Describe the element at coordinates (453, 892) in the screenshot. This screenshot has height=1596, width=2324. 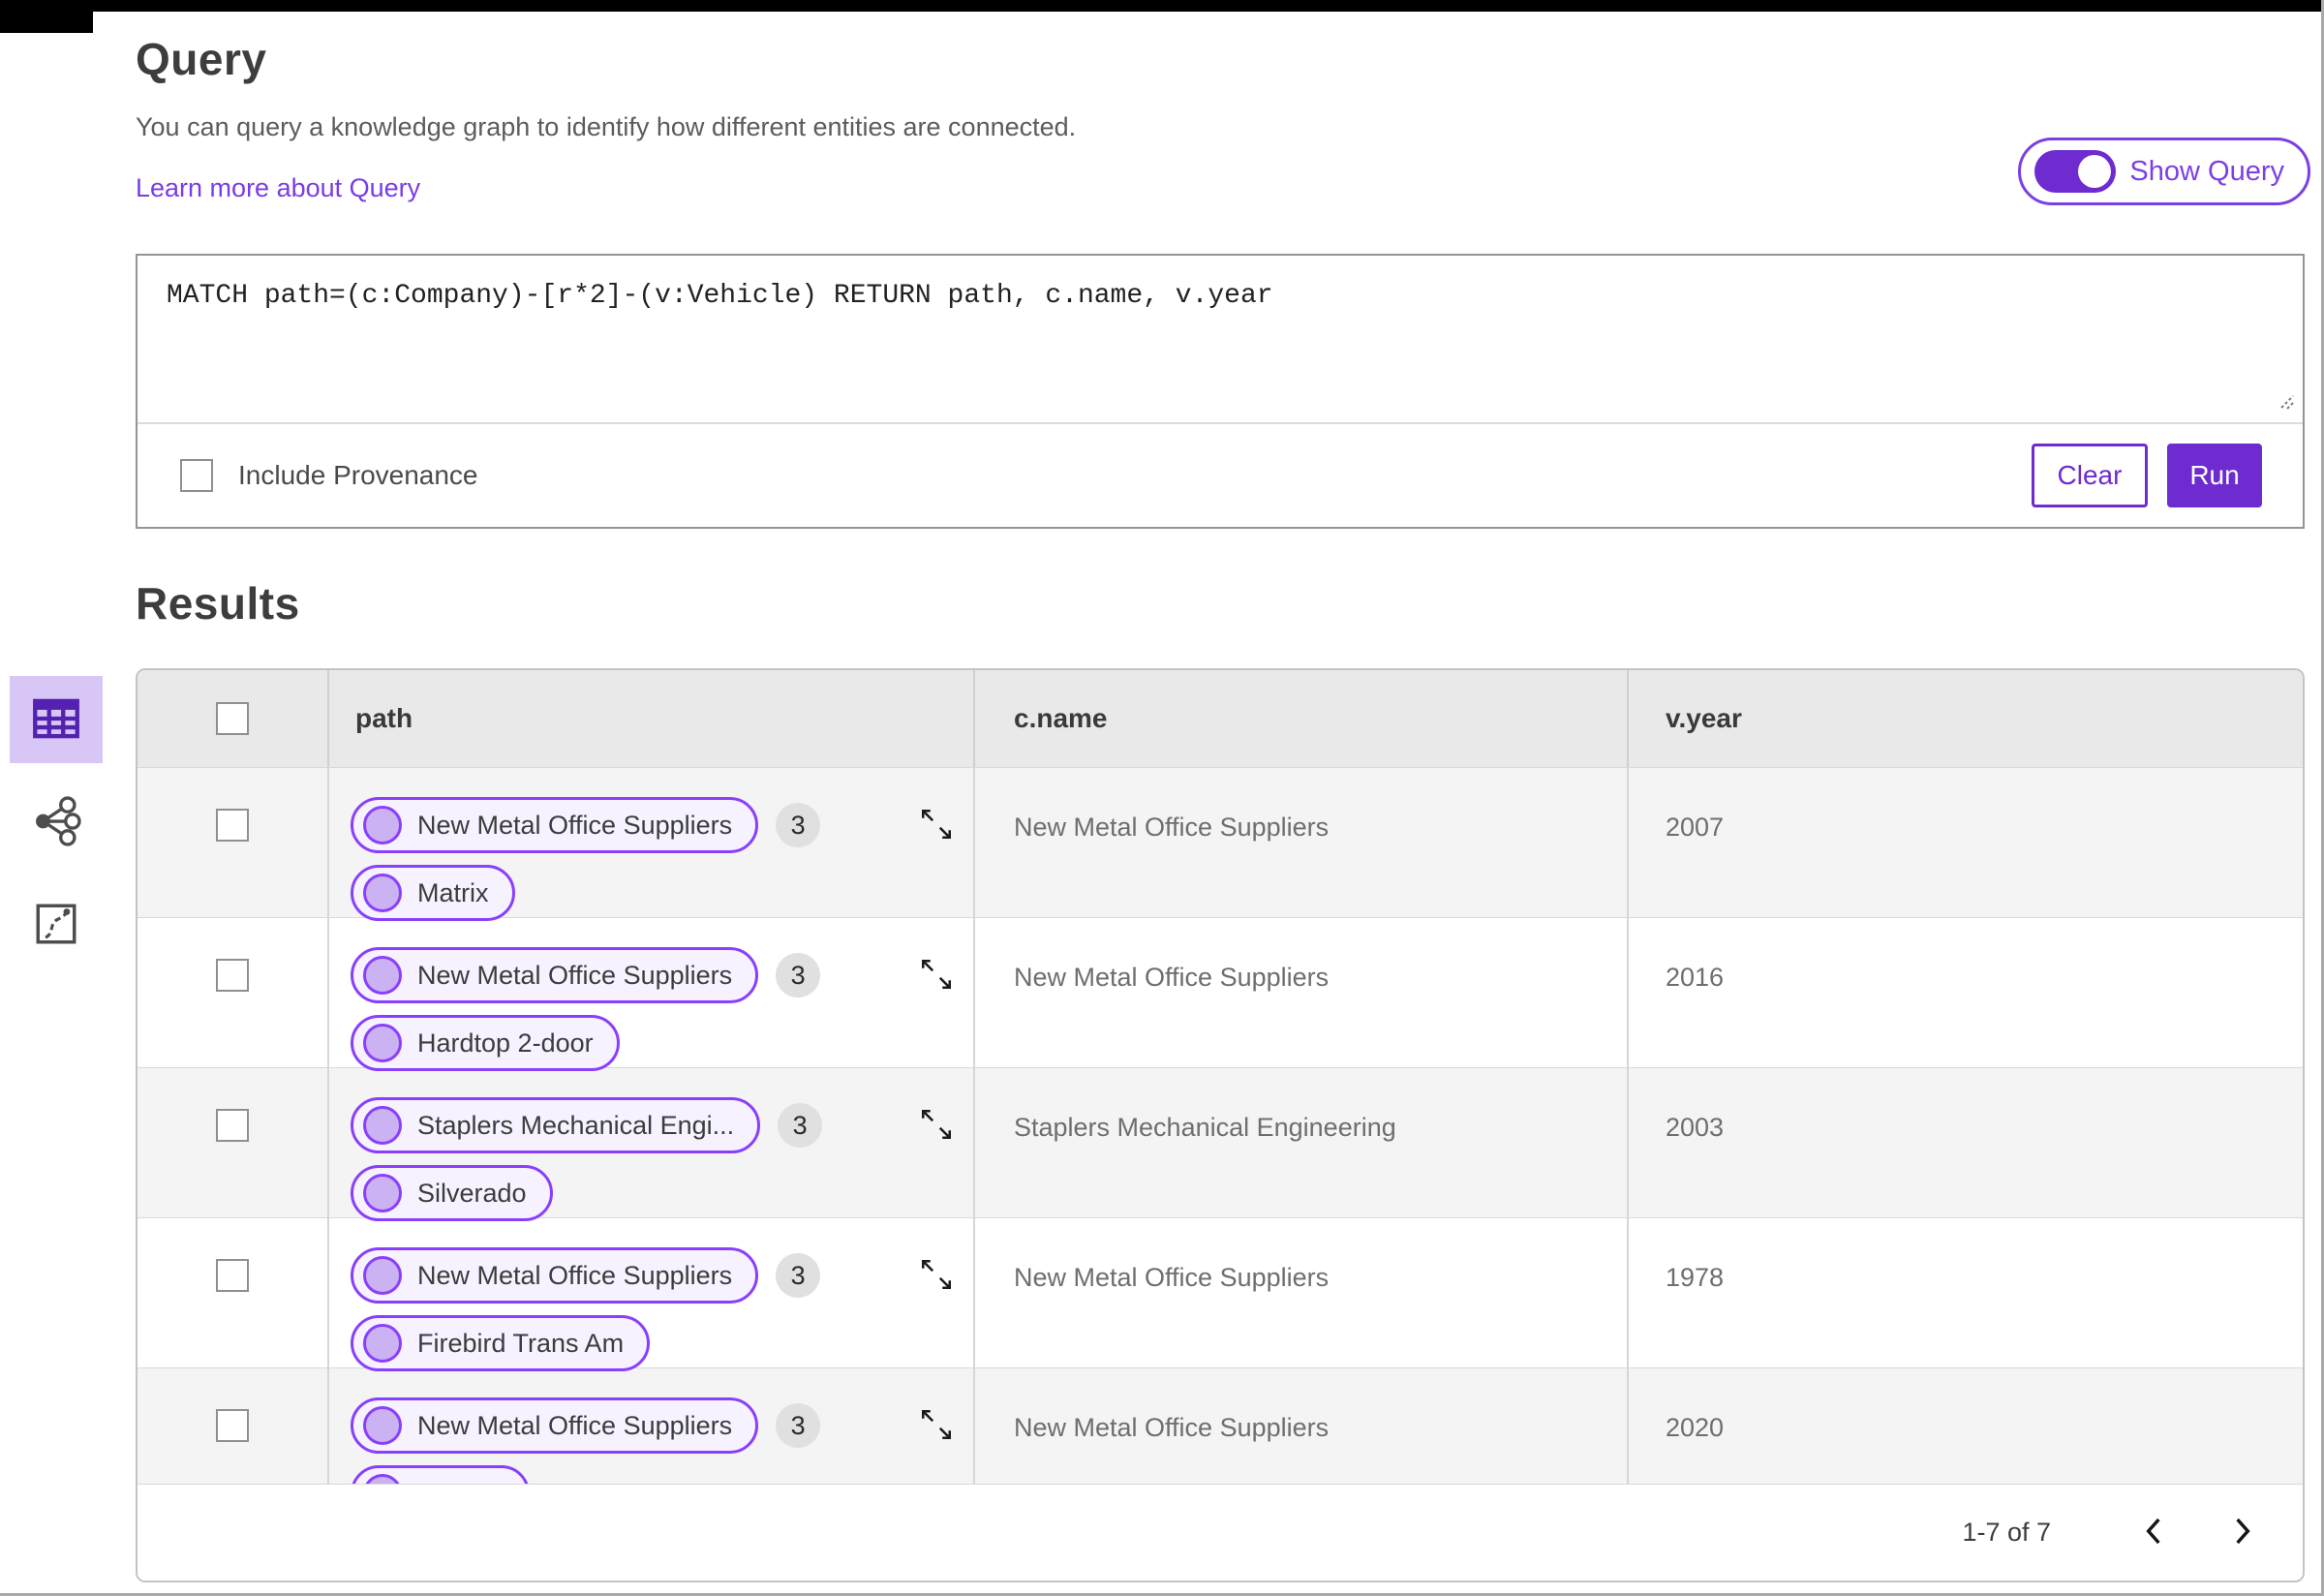
I see `path-node-label: Matrix` at that location.